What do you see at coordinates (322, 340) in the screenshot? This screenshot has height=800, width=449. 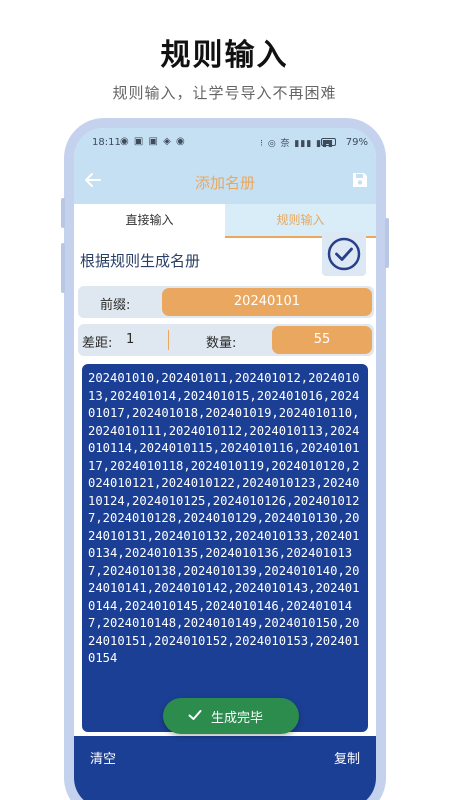 I see `count-input: 55` at bounding box center [322, 340].